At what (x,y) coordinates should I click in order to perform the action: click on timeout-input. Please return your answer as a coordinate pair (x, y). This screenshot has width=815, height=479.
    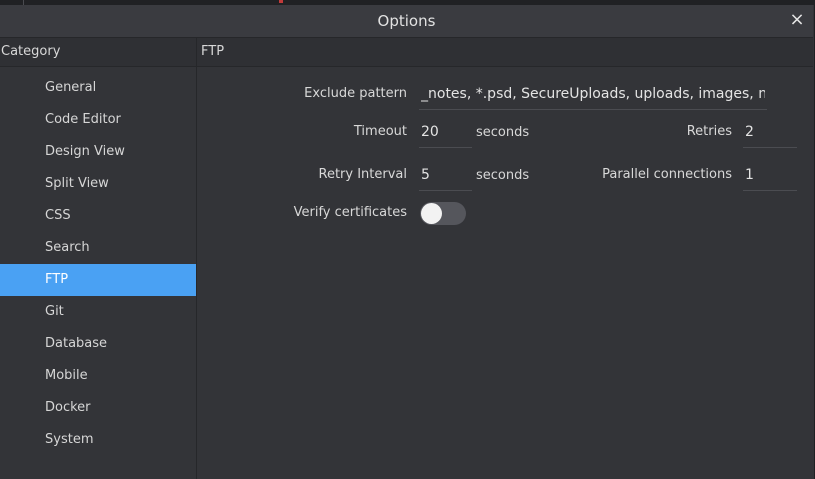
    Looking at the image, I should click on (445, 132).